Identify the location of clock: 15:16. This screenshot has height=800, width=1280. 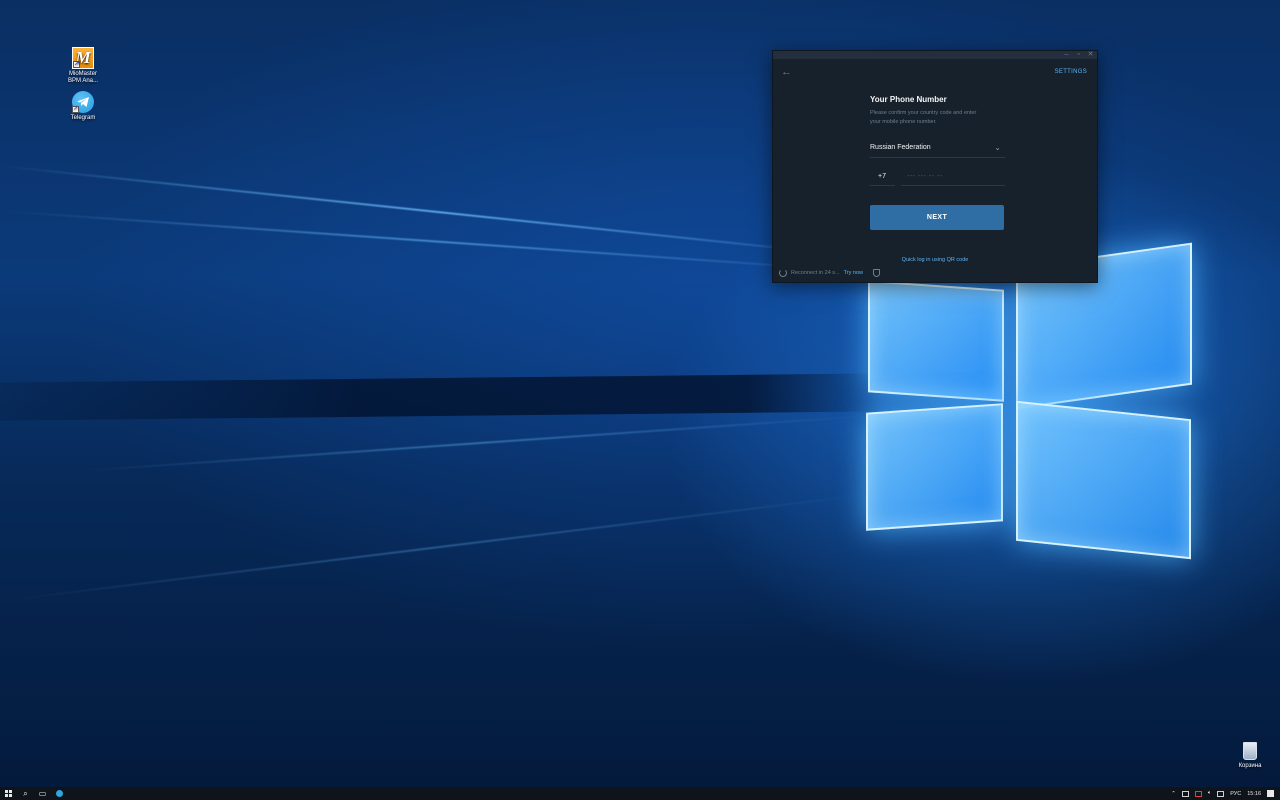
(1254, 794).